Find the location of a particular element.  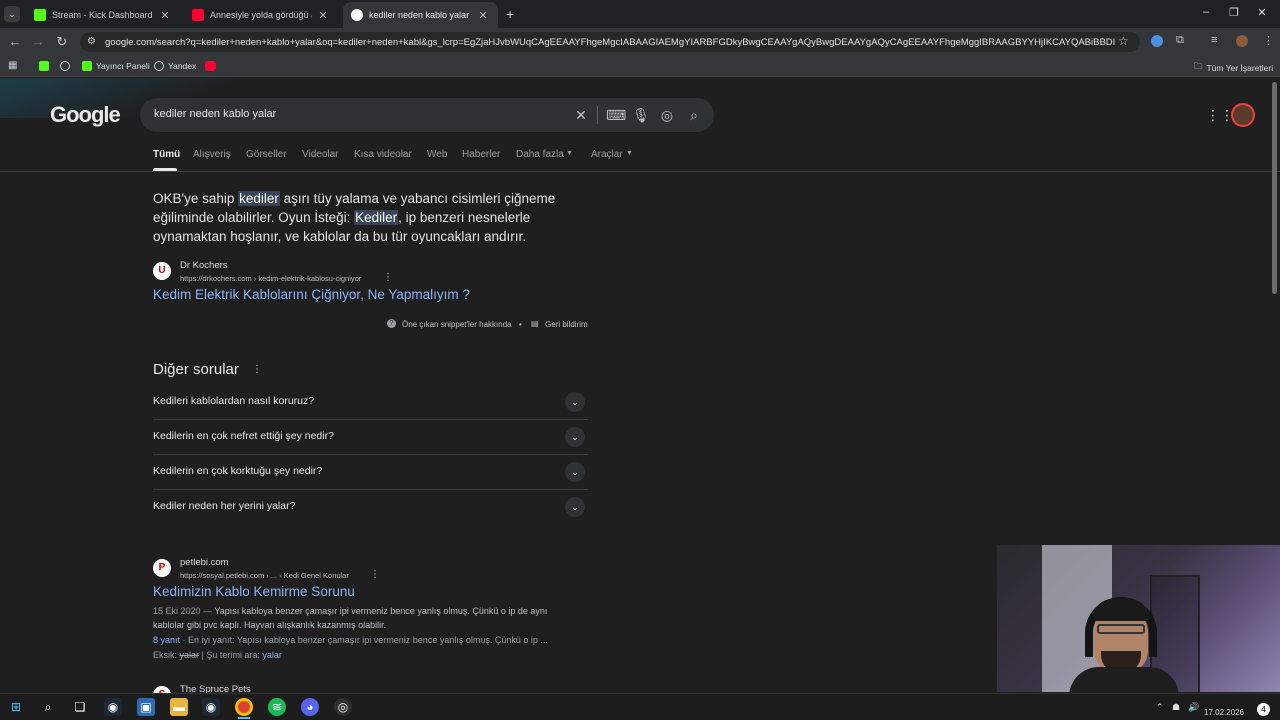

help-icon: ? is located at coordinates (391, 323).